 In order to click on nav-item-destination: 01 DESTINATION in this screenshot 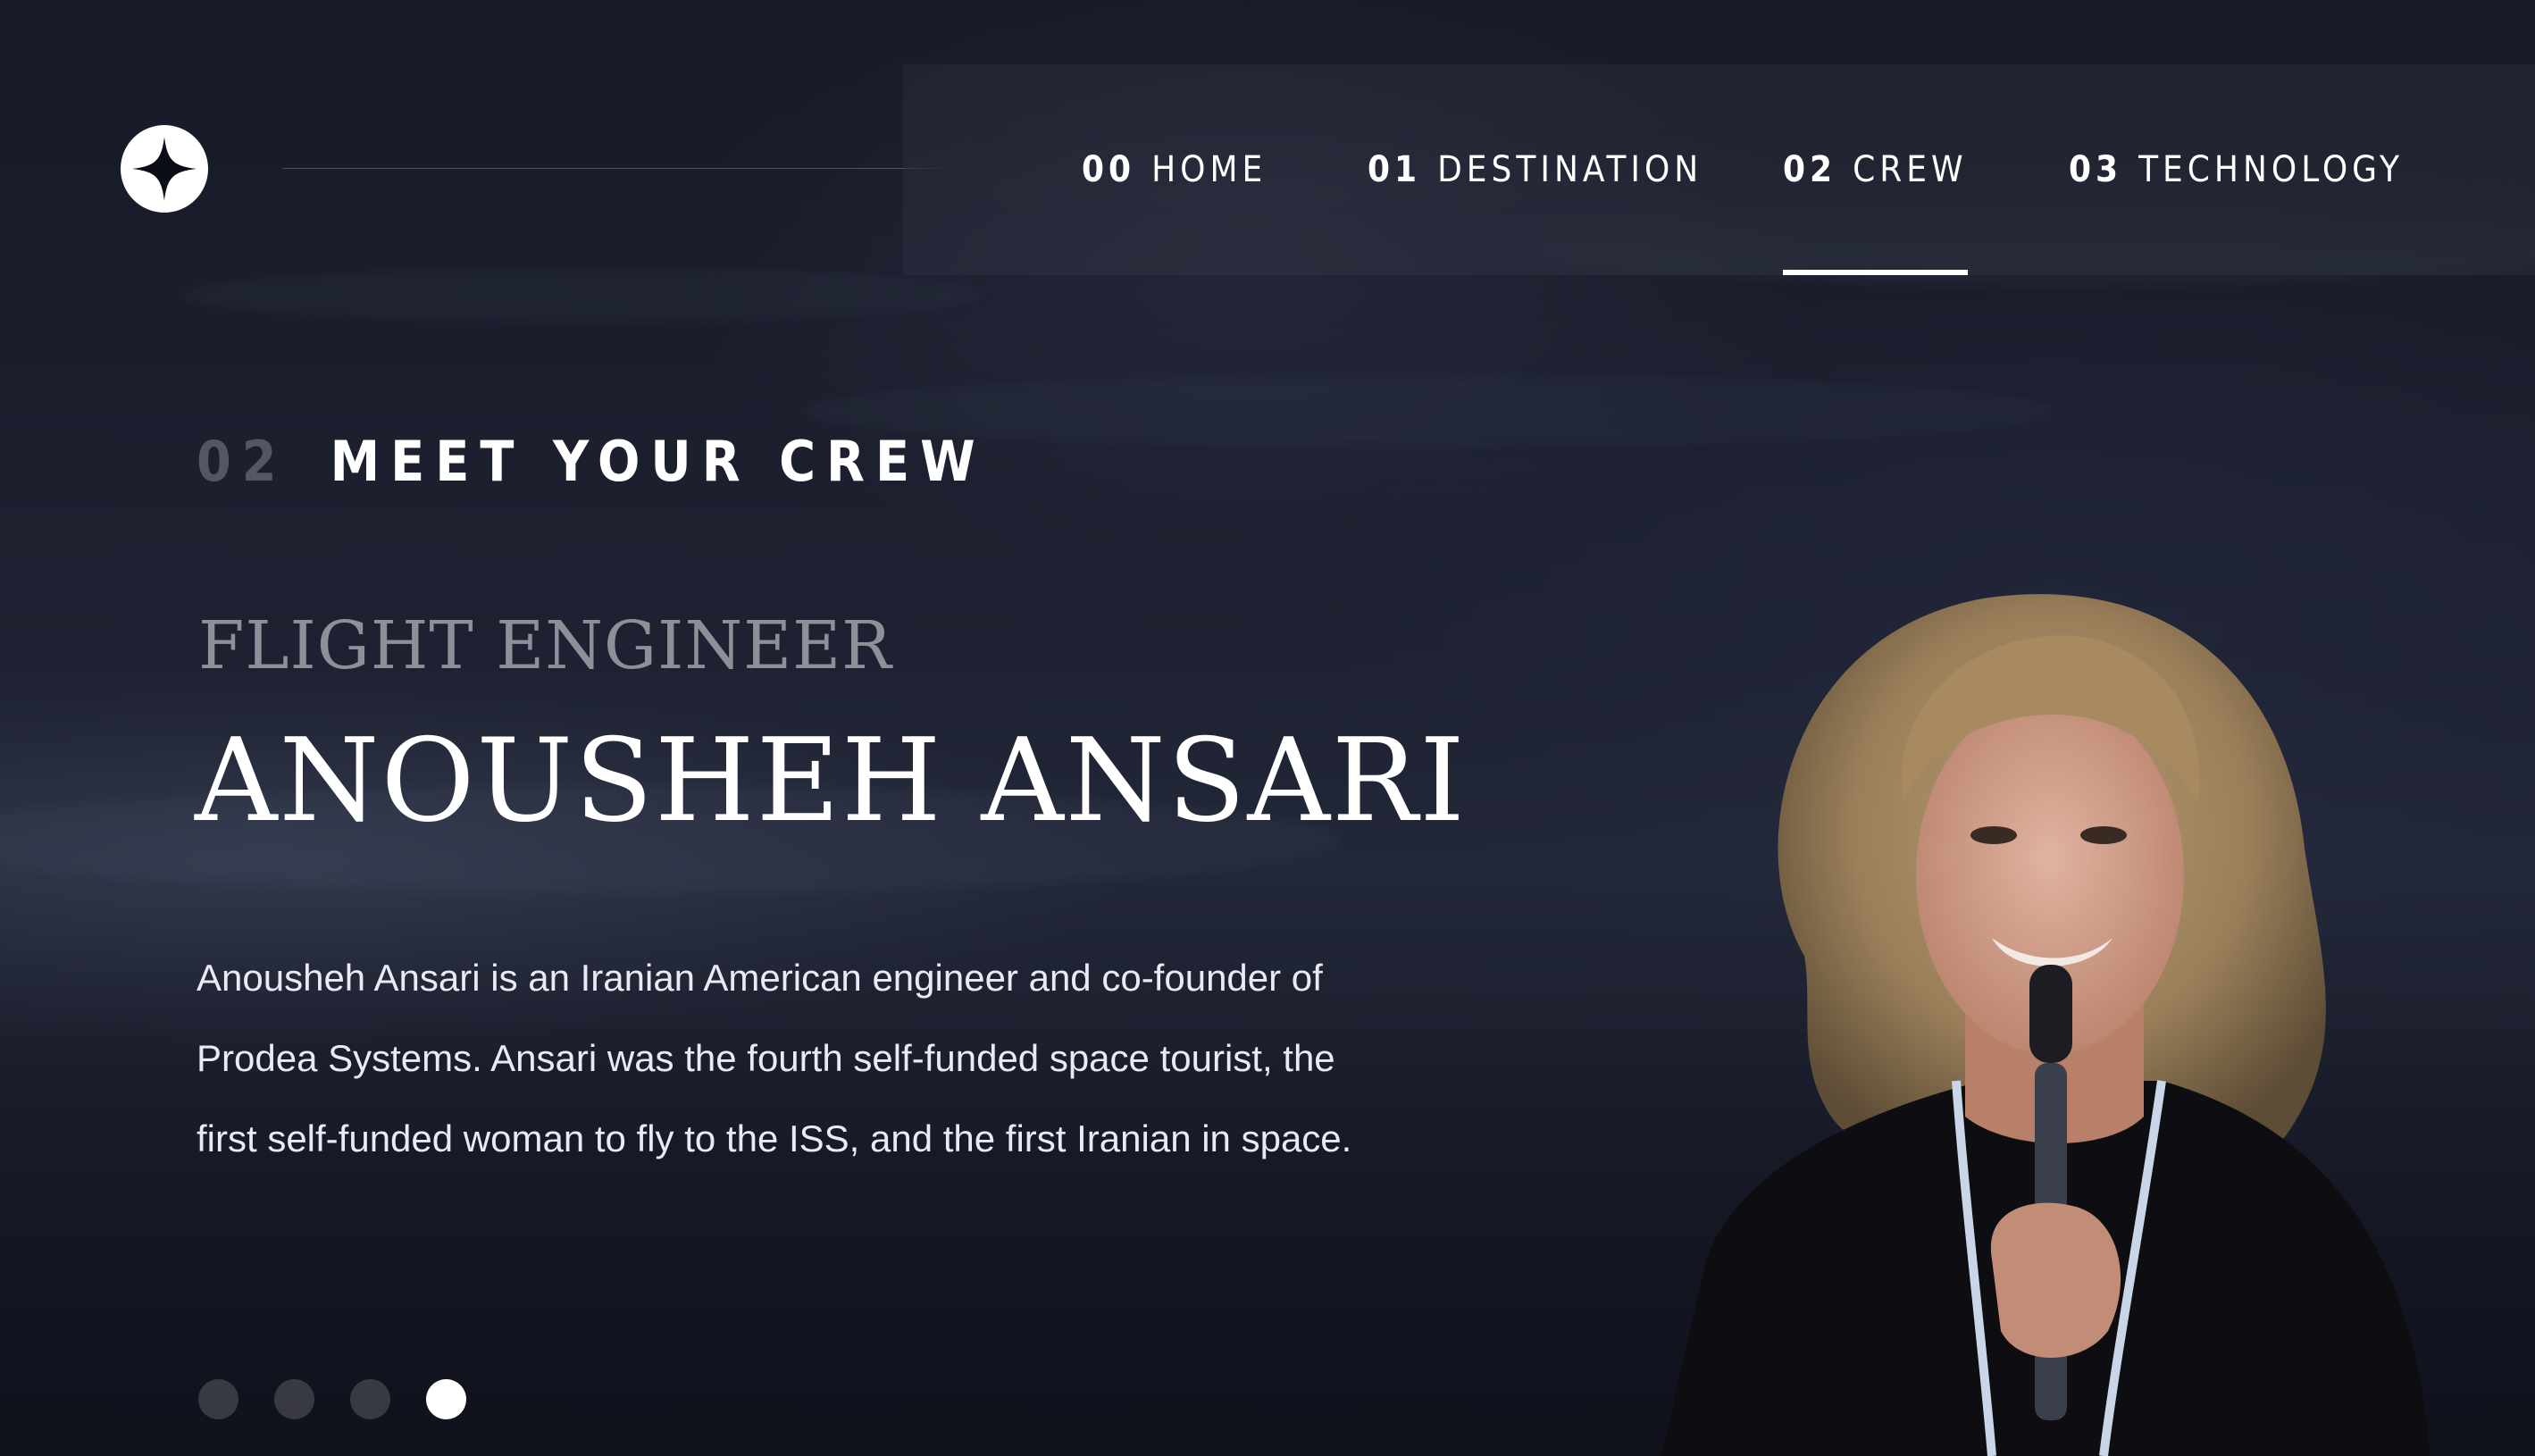, I will do `click(1535, 169)`.